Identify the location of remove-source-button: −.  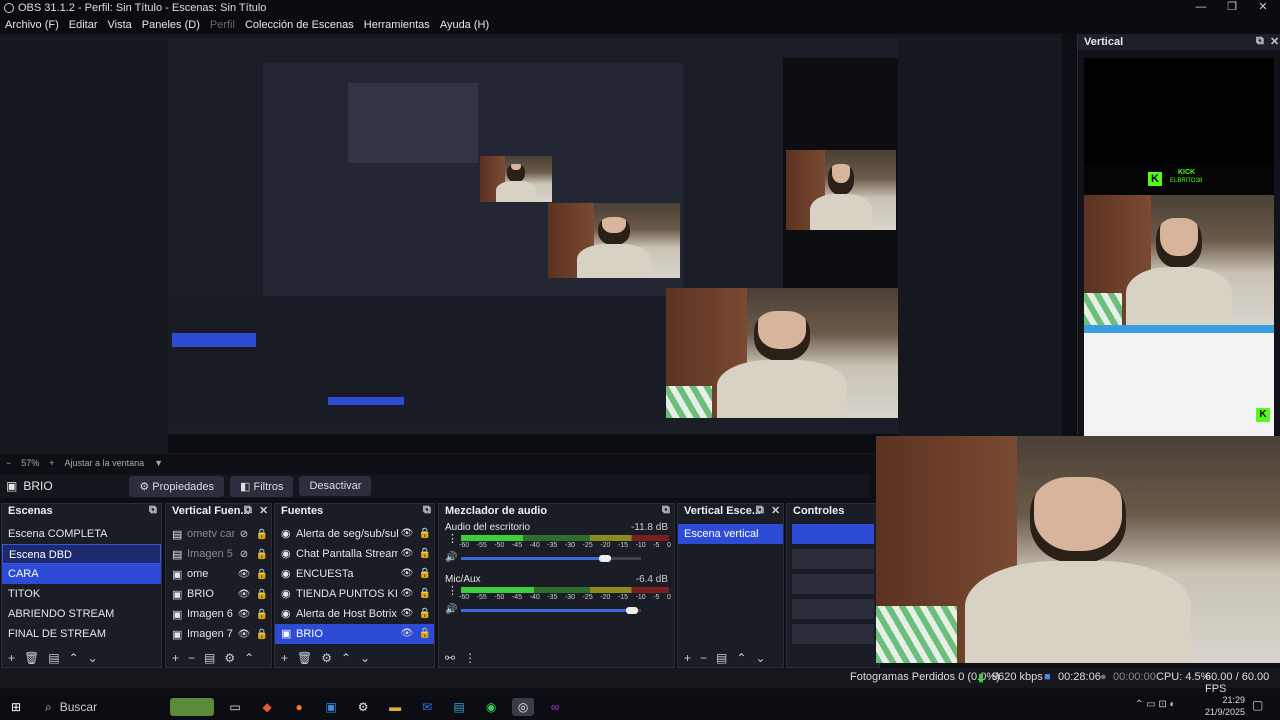
(191, 658).